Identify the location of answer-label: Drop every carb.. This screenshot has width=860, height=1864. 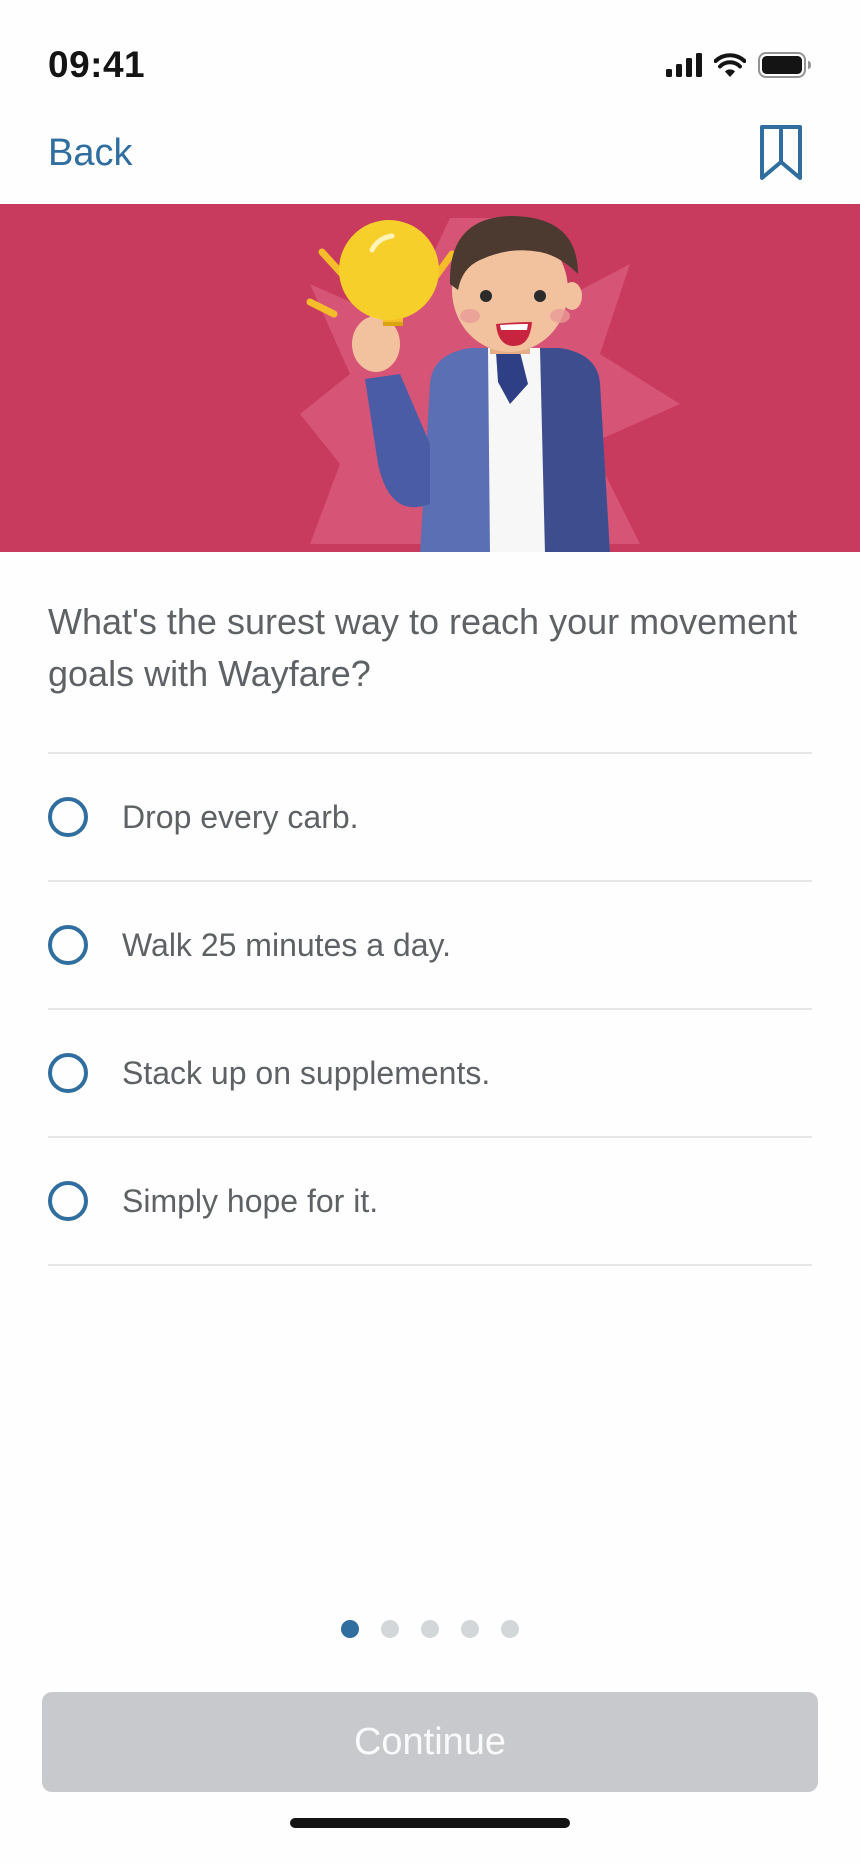
(240, 816).